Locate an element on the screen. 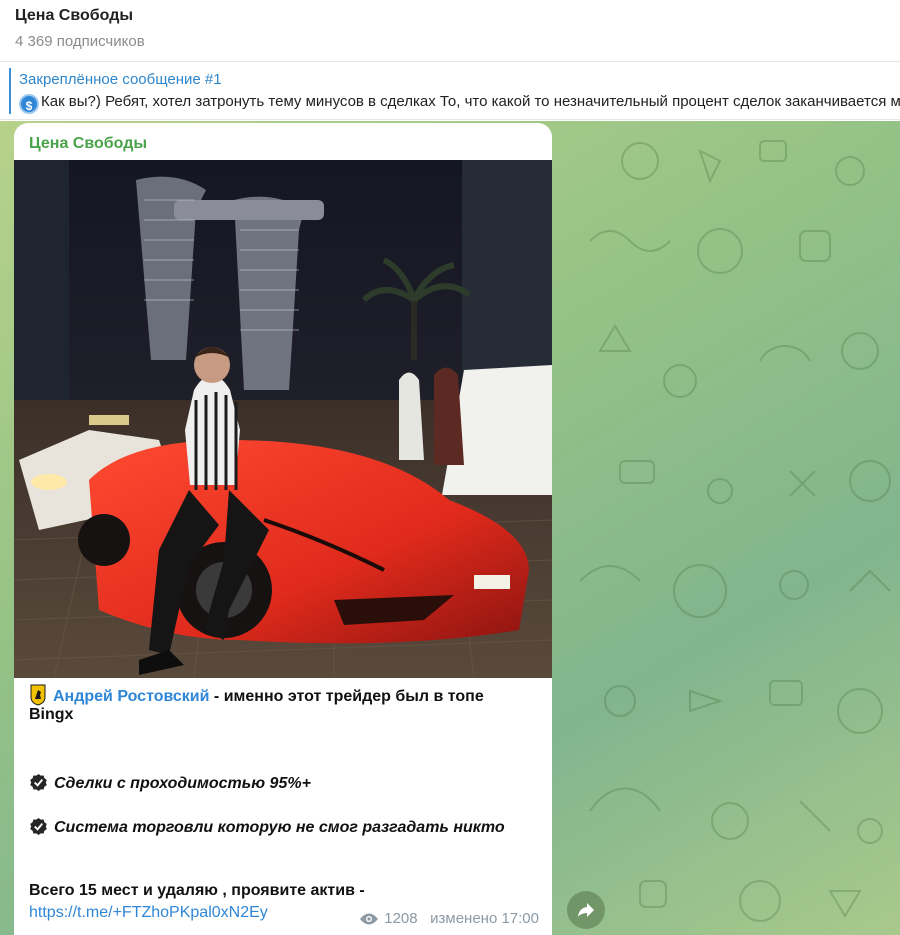 The width and height of the screenshot is (900, 935). pinned-indicator is located at coordinates (10, 91).